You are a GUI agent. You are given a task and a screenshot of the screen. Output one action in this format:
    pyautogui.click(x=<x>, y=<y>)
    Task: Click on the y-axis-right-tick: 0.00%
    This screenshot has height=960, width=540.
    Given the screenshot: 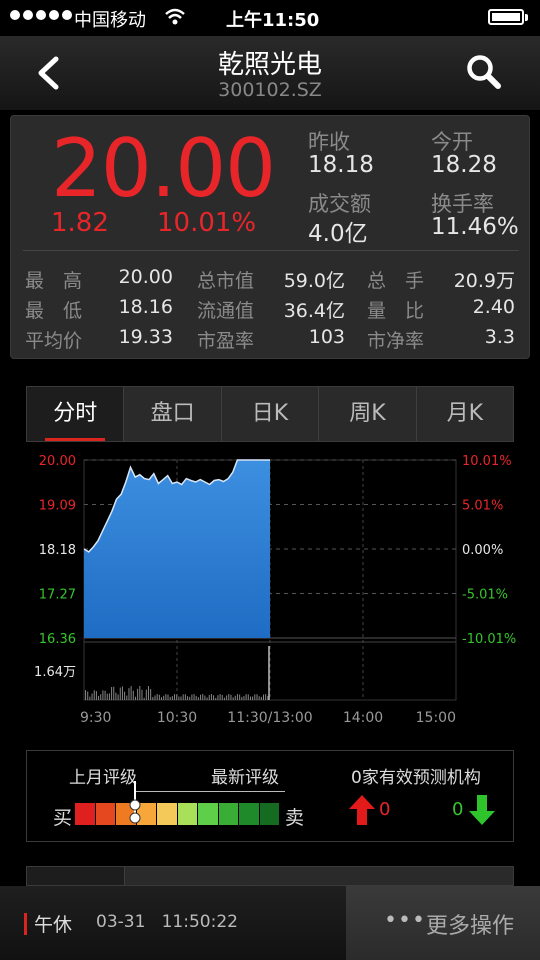 What is the action you would take?
    pyautogui.click(x=482, y=550)
    